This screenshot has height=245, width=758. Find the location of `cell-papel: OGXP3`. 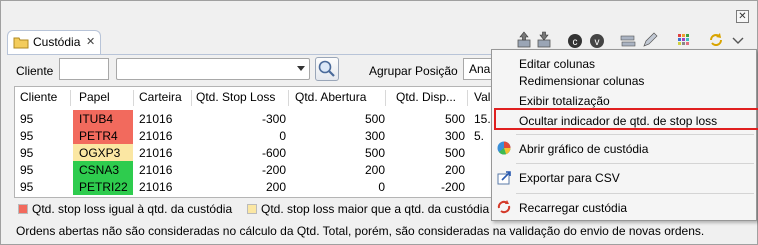

cell-papel: OGXP3 is located at coordinates (103, 152).